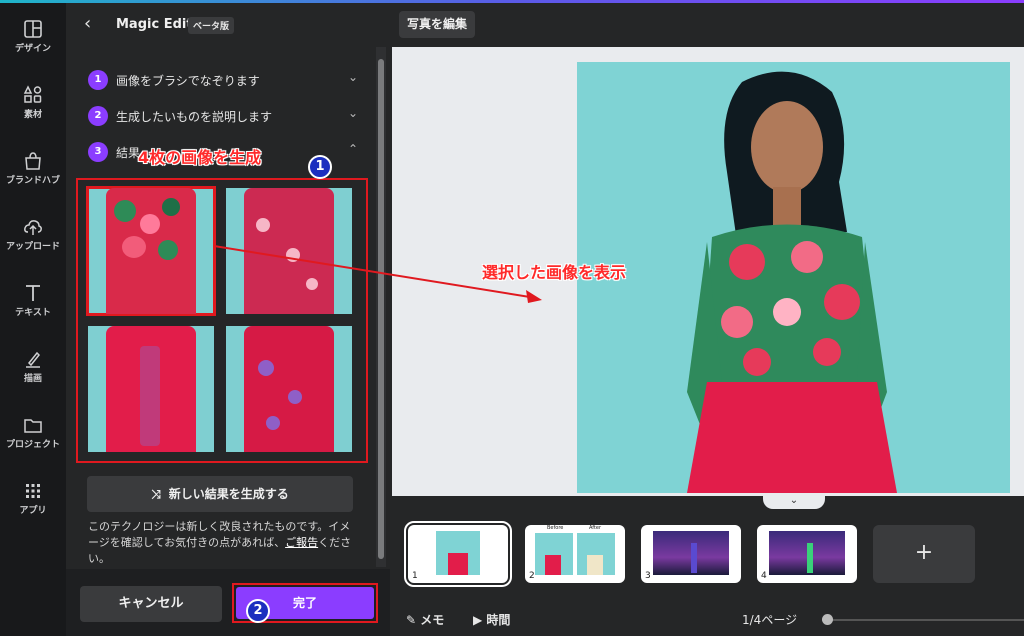 Image resolution: width=1024 pixels, height=636 pixels. Describe the element at coordinates (228, 494) in the screenshot. I see `regenerate-label: 新しい結果を生成する` at that location.